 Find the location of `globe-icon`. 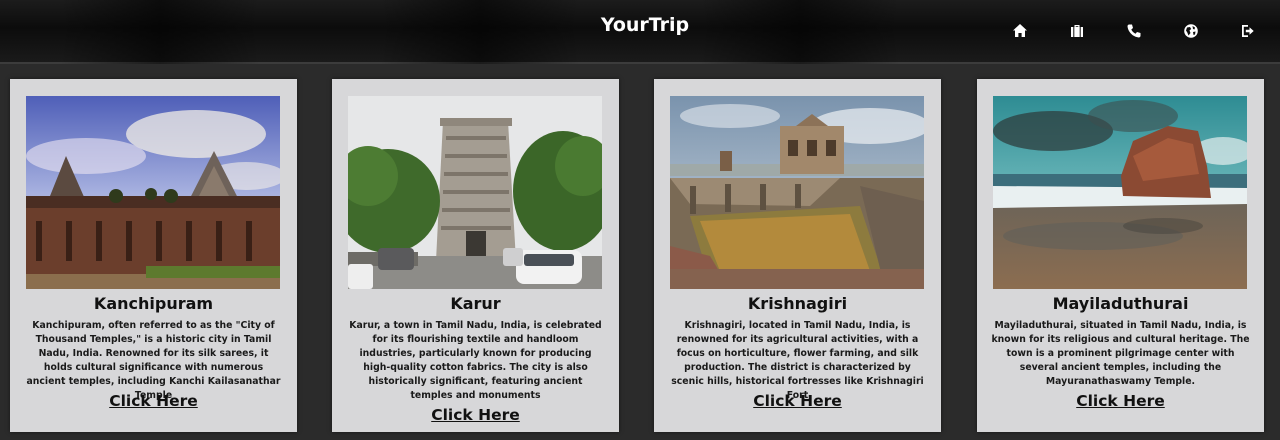

globe-icon is located at coordinates (1191, 31).